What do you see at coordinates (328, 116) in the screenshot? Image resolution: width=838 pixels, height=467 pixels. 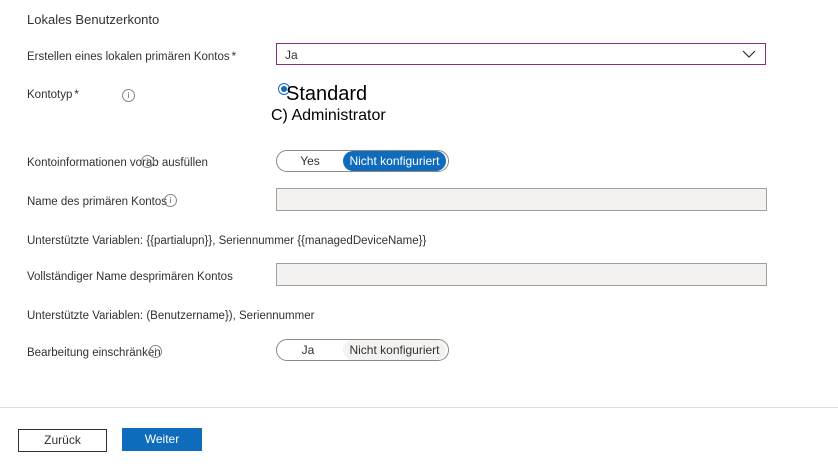 I see `radio-administrator-label: C) Administrator` at bounding box center [328, 116].